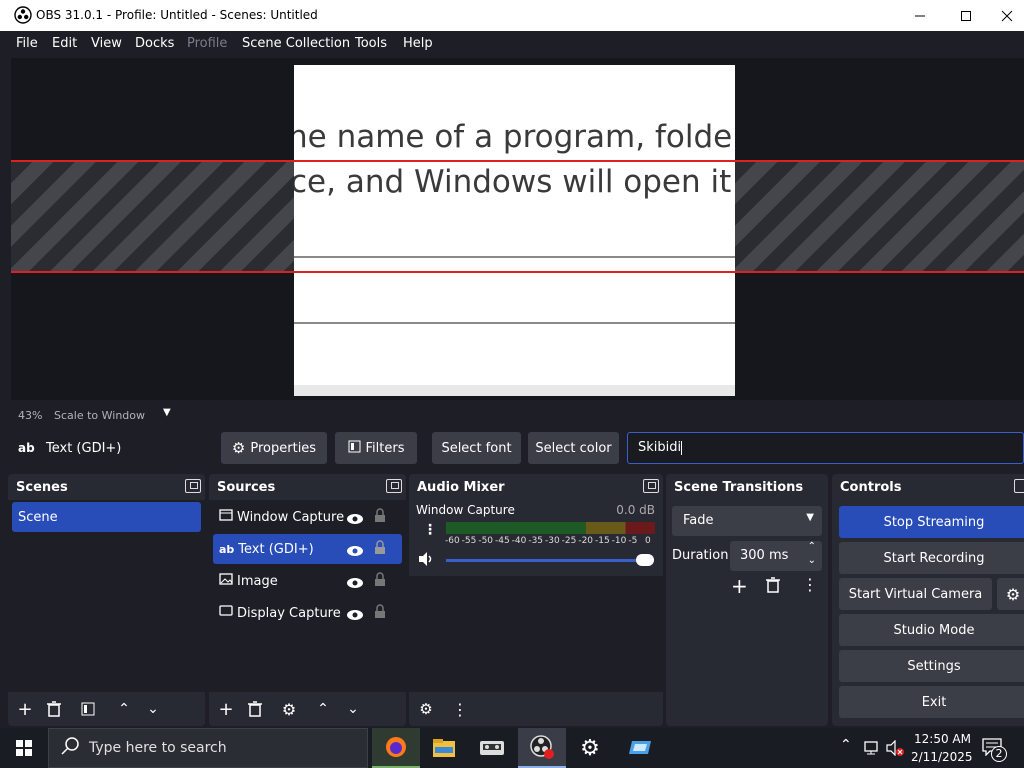 The height and width of the screenshot is (768, 1024). I want to click on scene-item: Scene, so click(106, 517).